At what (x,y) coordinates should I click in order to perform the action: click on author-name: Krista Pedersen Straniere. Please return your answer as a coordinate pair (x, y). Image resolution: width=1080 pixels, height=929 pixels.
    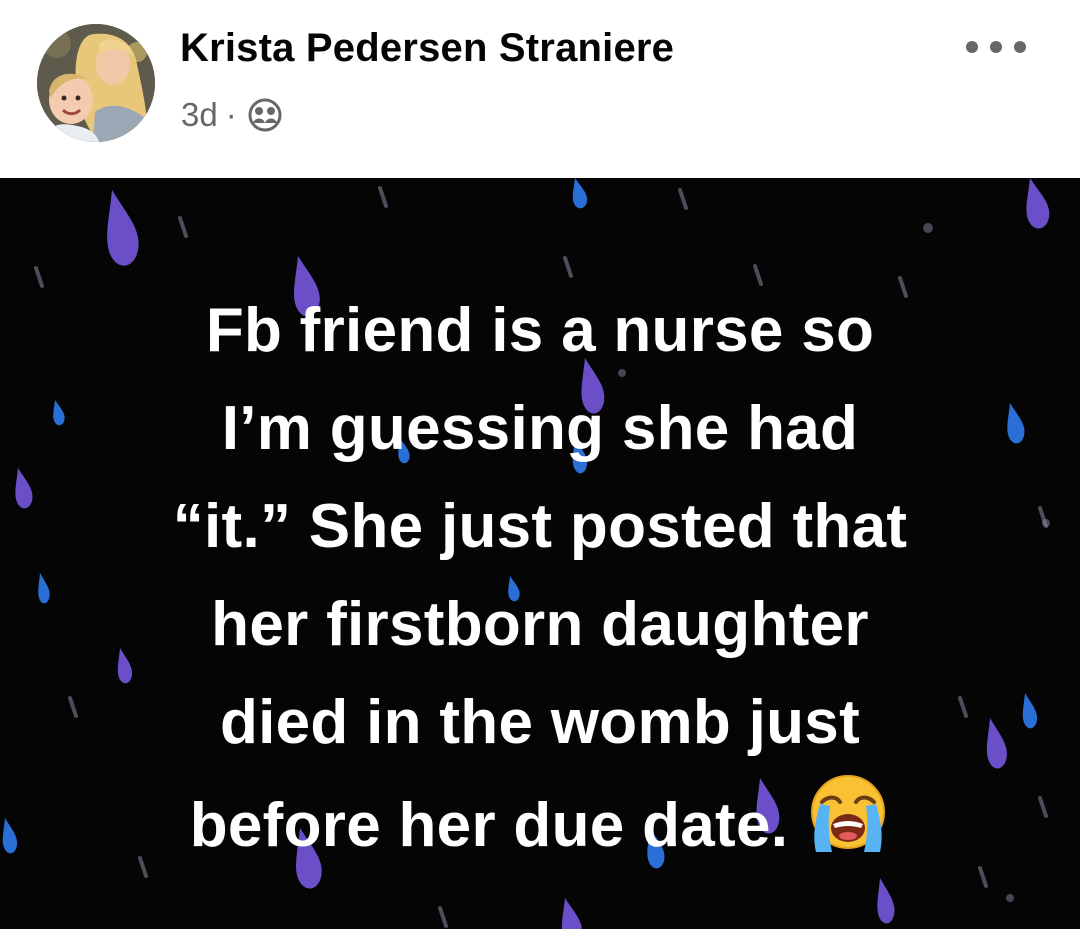
    Looking at the image, I should click on (427, 48).